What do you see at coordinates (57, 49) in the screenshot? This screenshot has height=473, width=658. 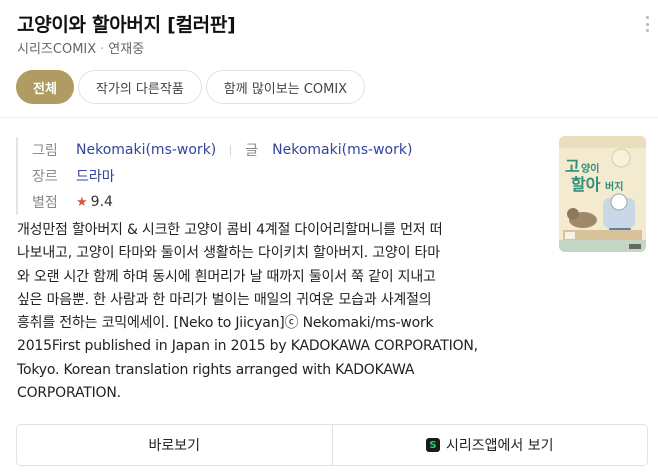 I see `publisher-label: 시리즈COMIX` at bounding box center [57, 49].